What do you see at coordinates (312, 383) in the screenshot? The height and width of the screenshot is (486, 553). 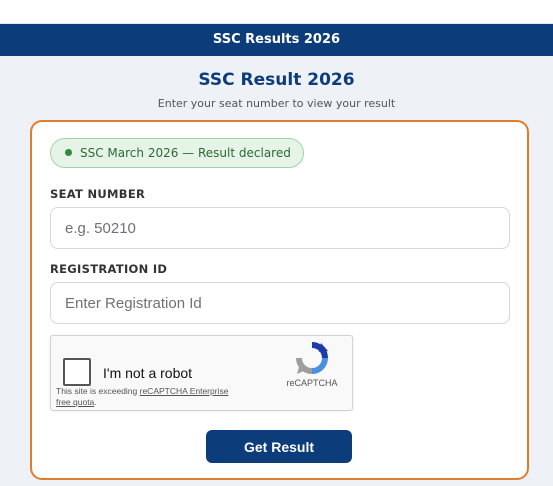 I see `recaptcha-brand-label: reCAPTCHA` at bounding box center [312, 383].